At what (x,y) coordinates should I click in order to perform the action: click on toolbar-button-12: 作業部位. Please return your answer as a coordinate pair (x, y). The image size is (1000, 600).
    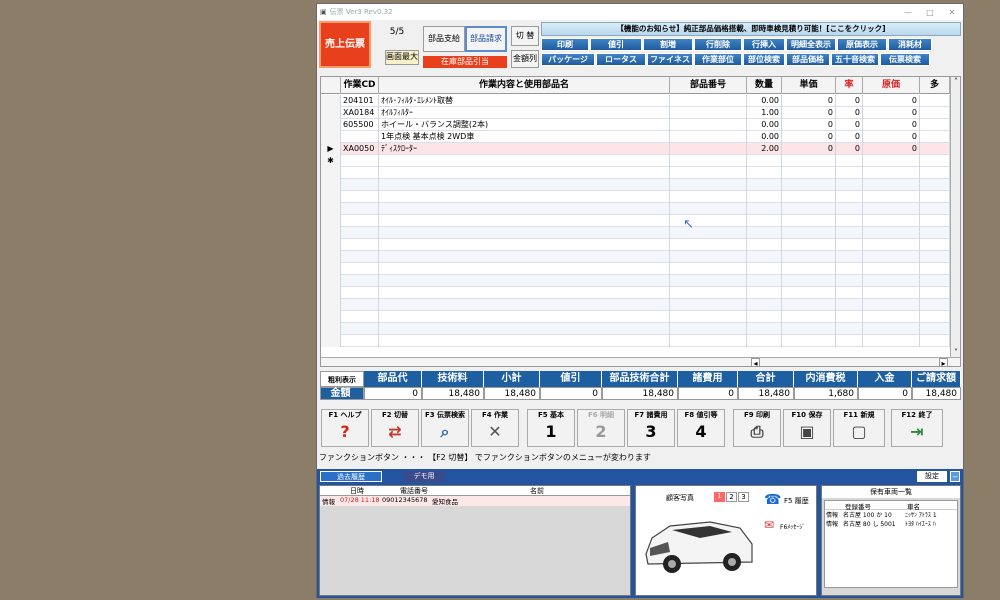
    Looking at the image, I should click on (718, 59).